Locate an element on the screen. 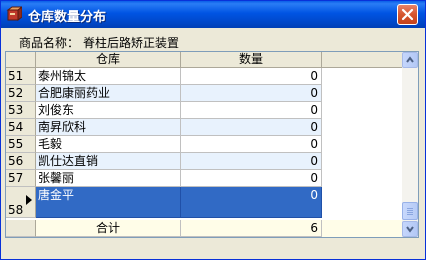 Image resolution: width=426 pixels, height=260 pixels. header-quantity: 数量 is located at coordinates (251, 60).